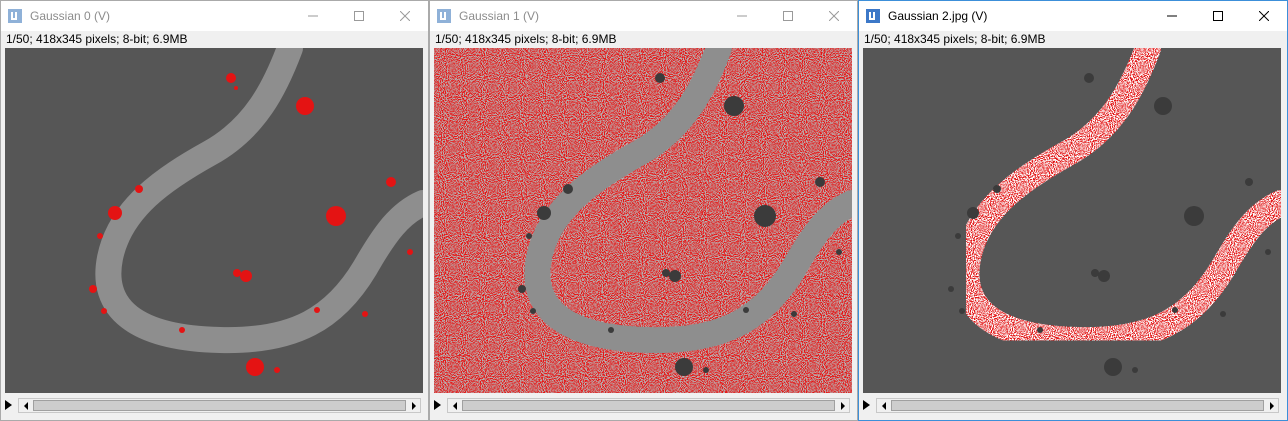  Describe the element at coordinates (214, 16) in the screenshot. I see `title-bar: Gaussian 0 (V)` at that location.